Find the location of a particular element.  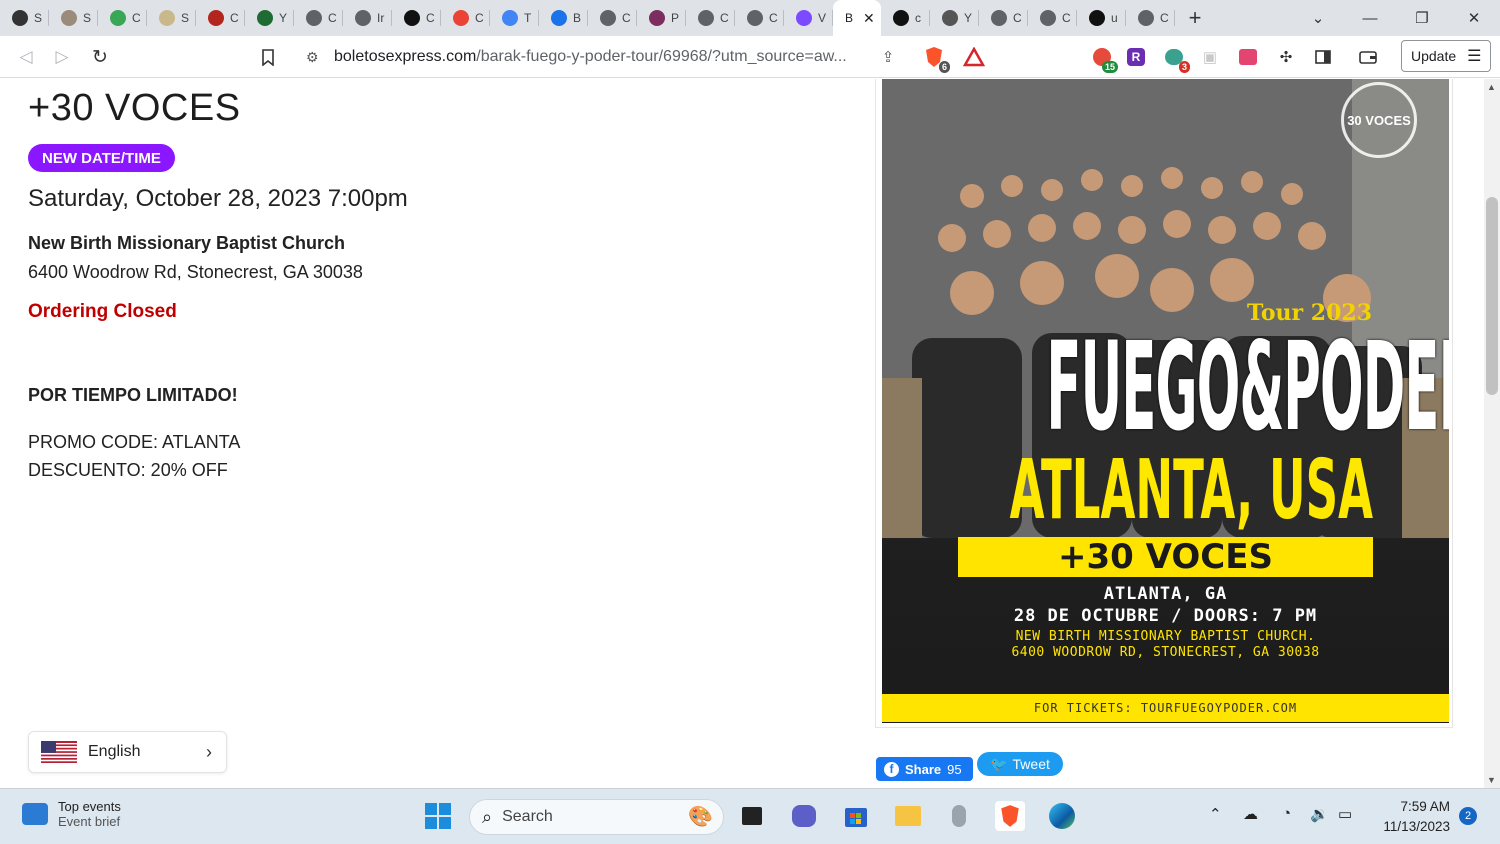

mouse-app-icon is located at coordinates (959, 816).